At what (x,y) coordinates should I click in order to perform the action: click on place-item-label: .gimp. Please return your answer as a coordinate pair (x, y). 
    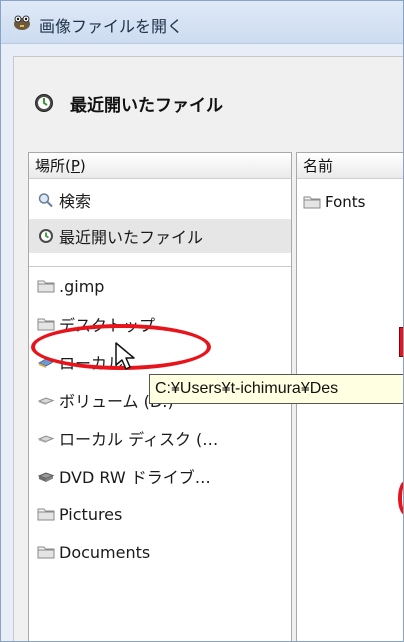
    Looking at the image, I should click on (82, 286).